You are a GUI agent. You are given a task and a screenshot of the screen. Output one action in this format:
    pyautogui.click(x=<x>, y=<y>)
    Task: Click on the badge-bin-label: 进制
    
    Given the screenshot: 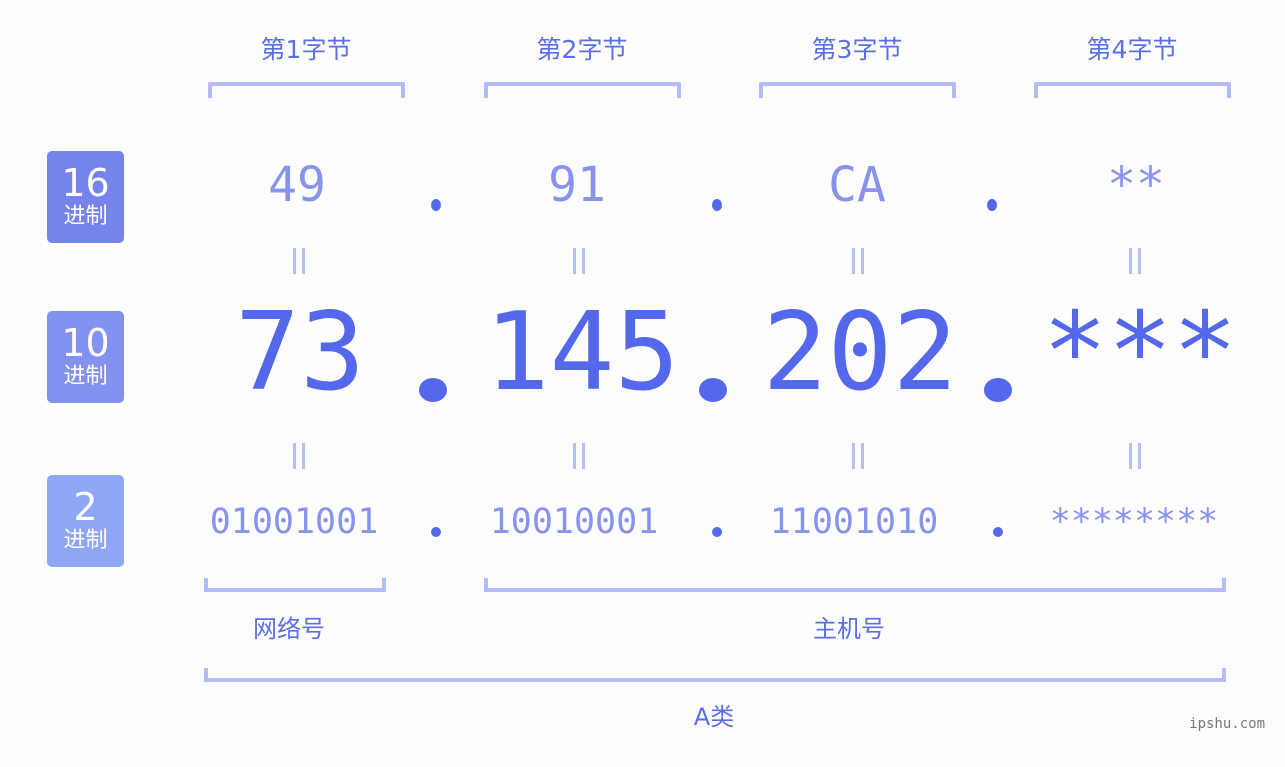 What is the action you would take?
    pyautogui.click(x=85, y=540)
    